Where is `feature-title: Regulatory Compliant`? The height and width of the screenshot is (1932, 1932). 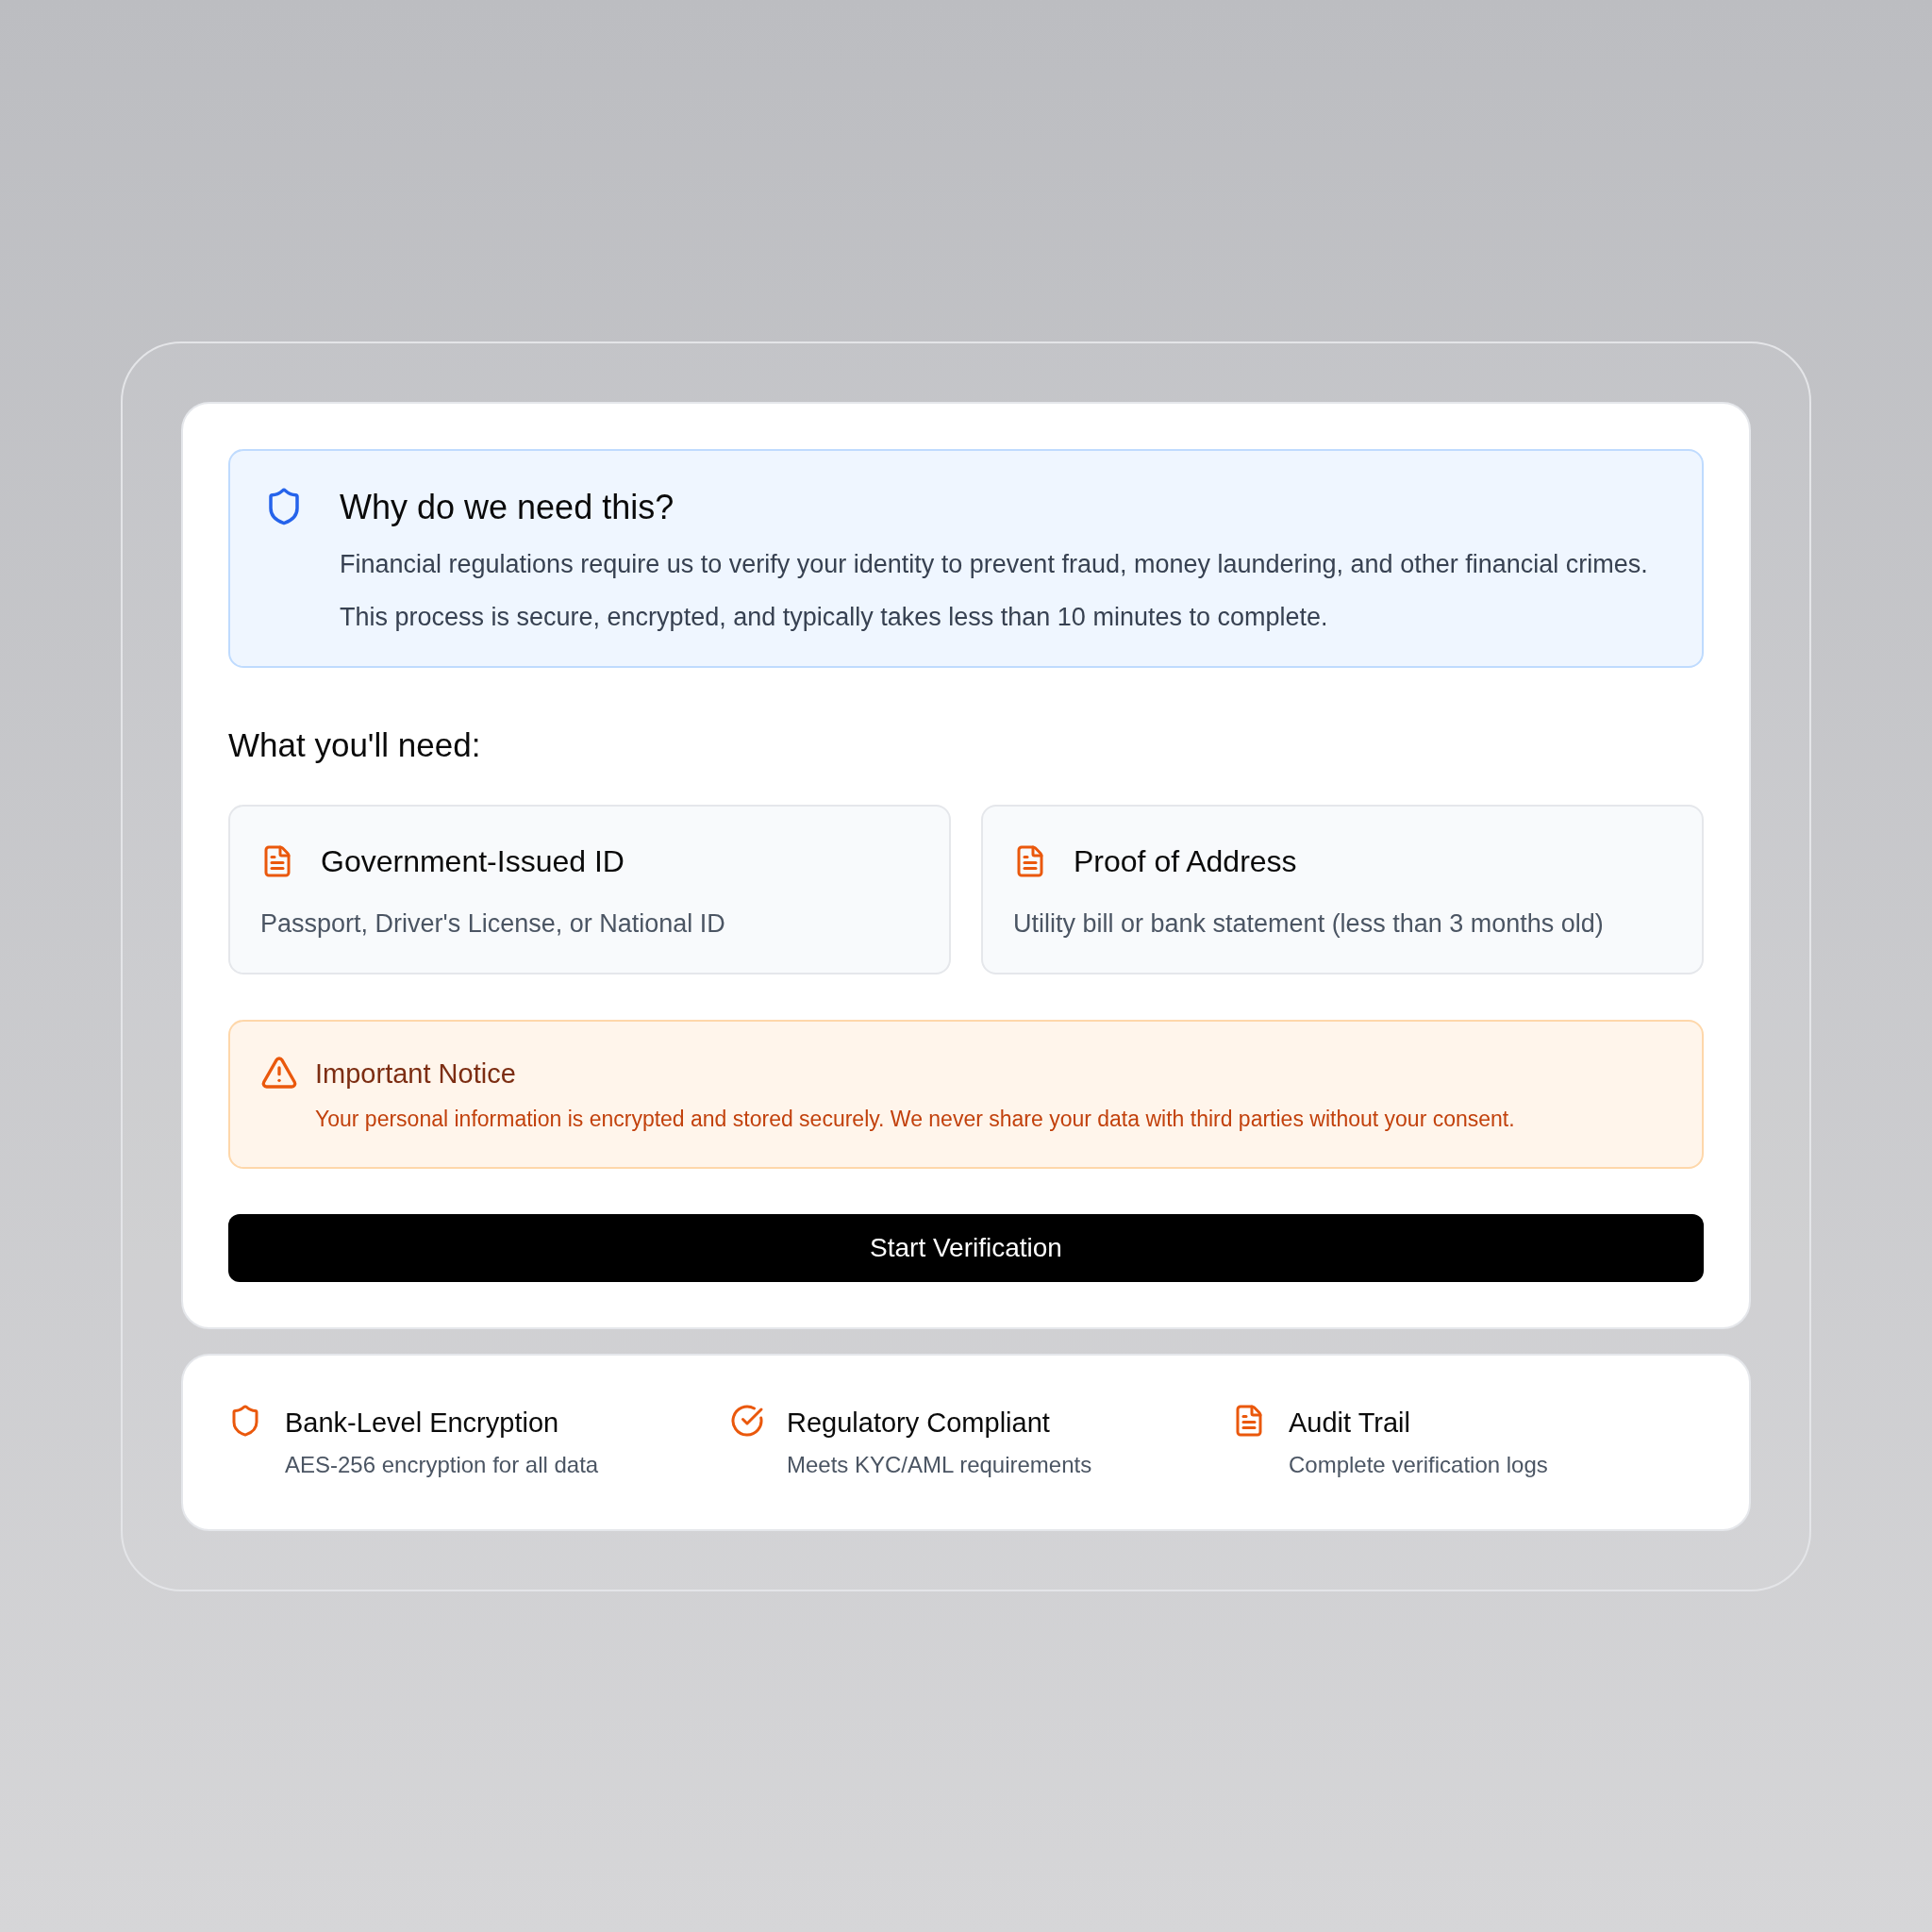 feature-title: Regulatory Compliant is located at coordinates (919, 1424).